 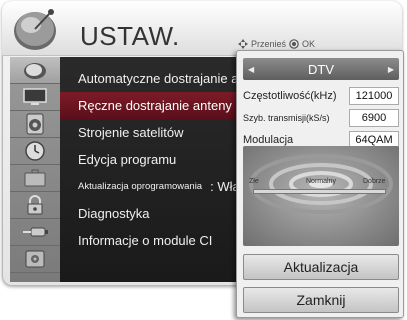 What do you see at coordinates (321, 300) in the screenshot?
I see `close-button: Zamknij` at bounding box center [321, 300].